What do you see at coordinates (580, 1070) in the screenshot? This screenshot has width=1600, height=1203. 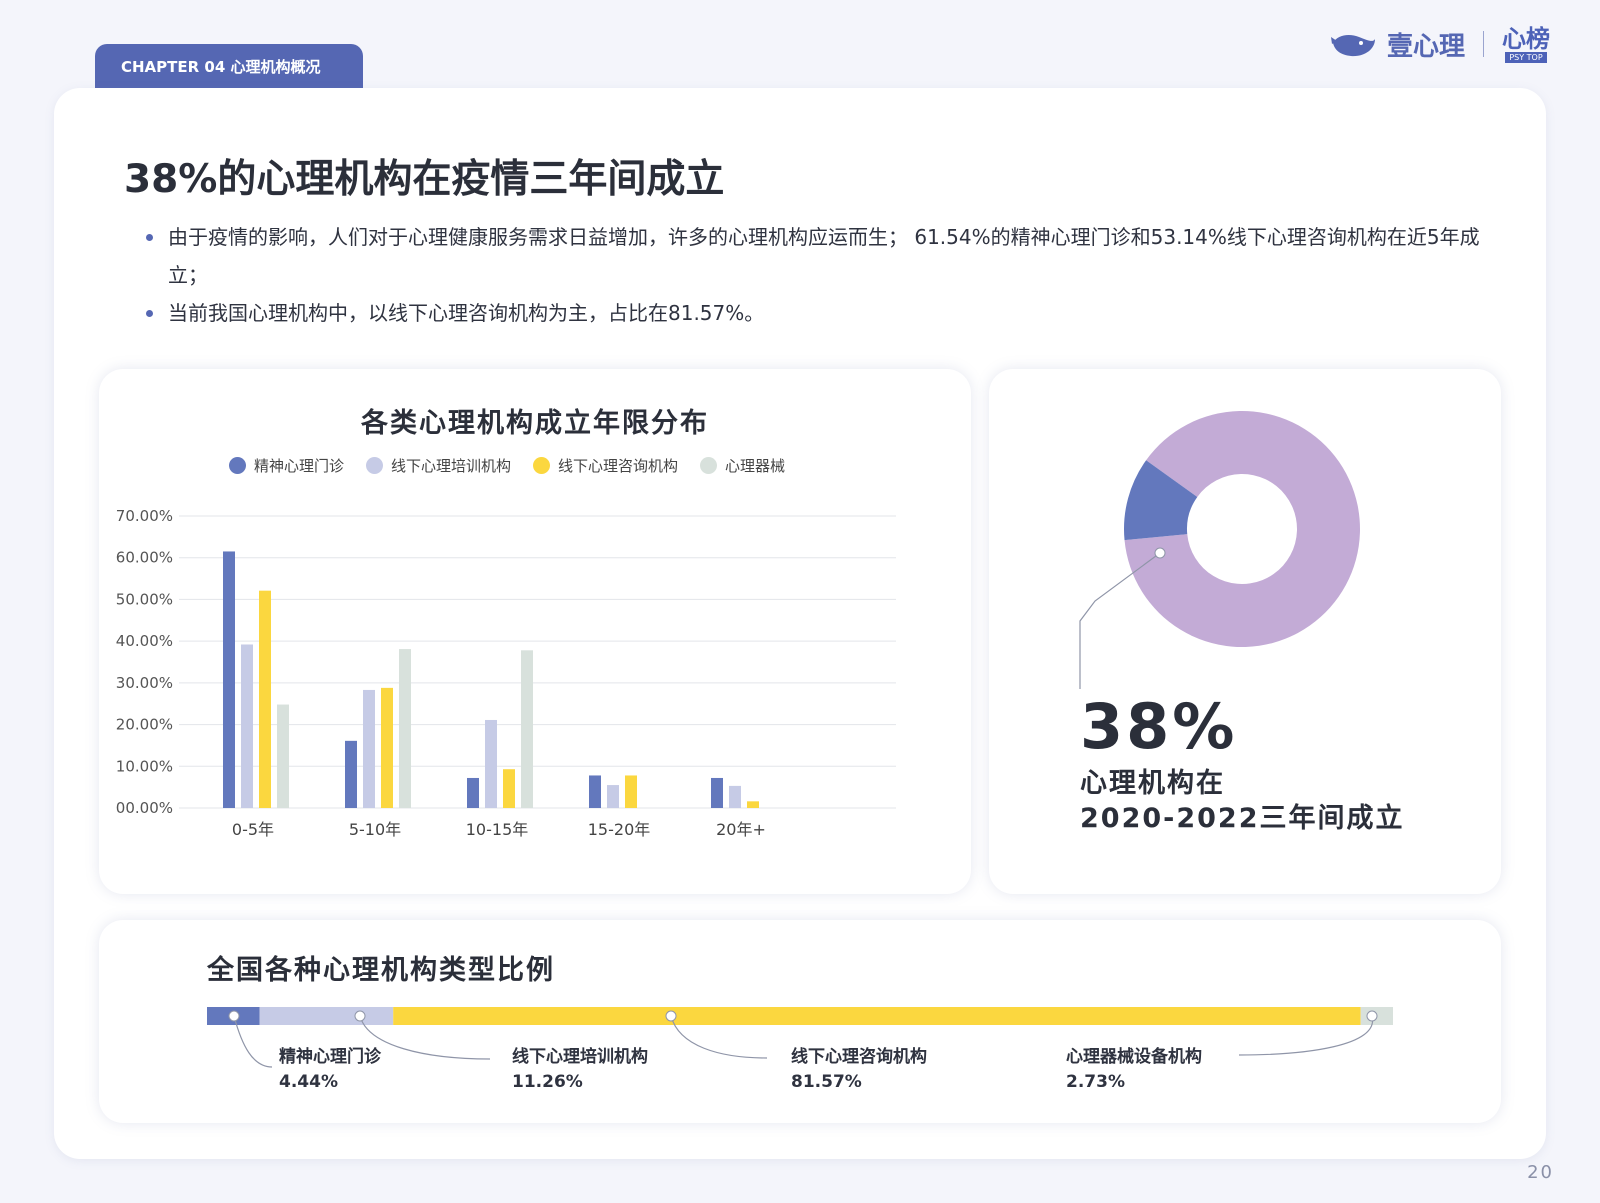 I see `ratio-label-training: 线下心理培训机构 11.26%` at bounding box center [580, 1070].